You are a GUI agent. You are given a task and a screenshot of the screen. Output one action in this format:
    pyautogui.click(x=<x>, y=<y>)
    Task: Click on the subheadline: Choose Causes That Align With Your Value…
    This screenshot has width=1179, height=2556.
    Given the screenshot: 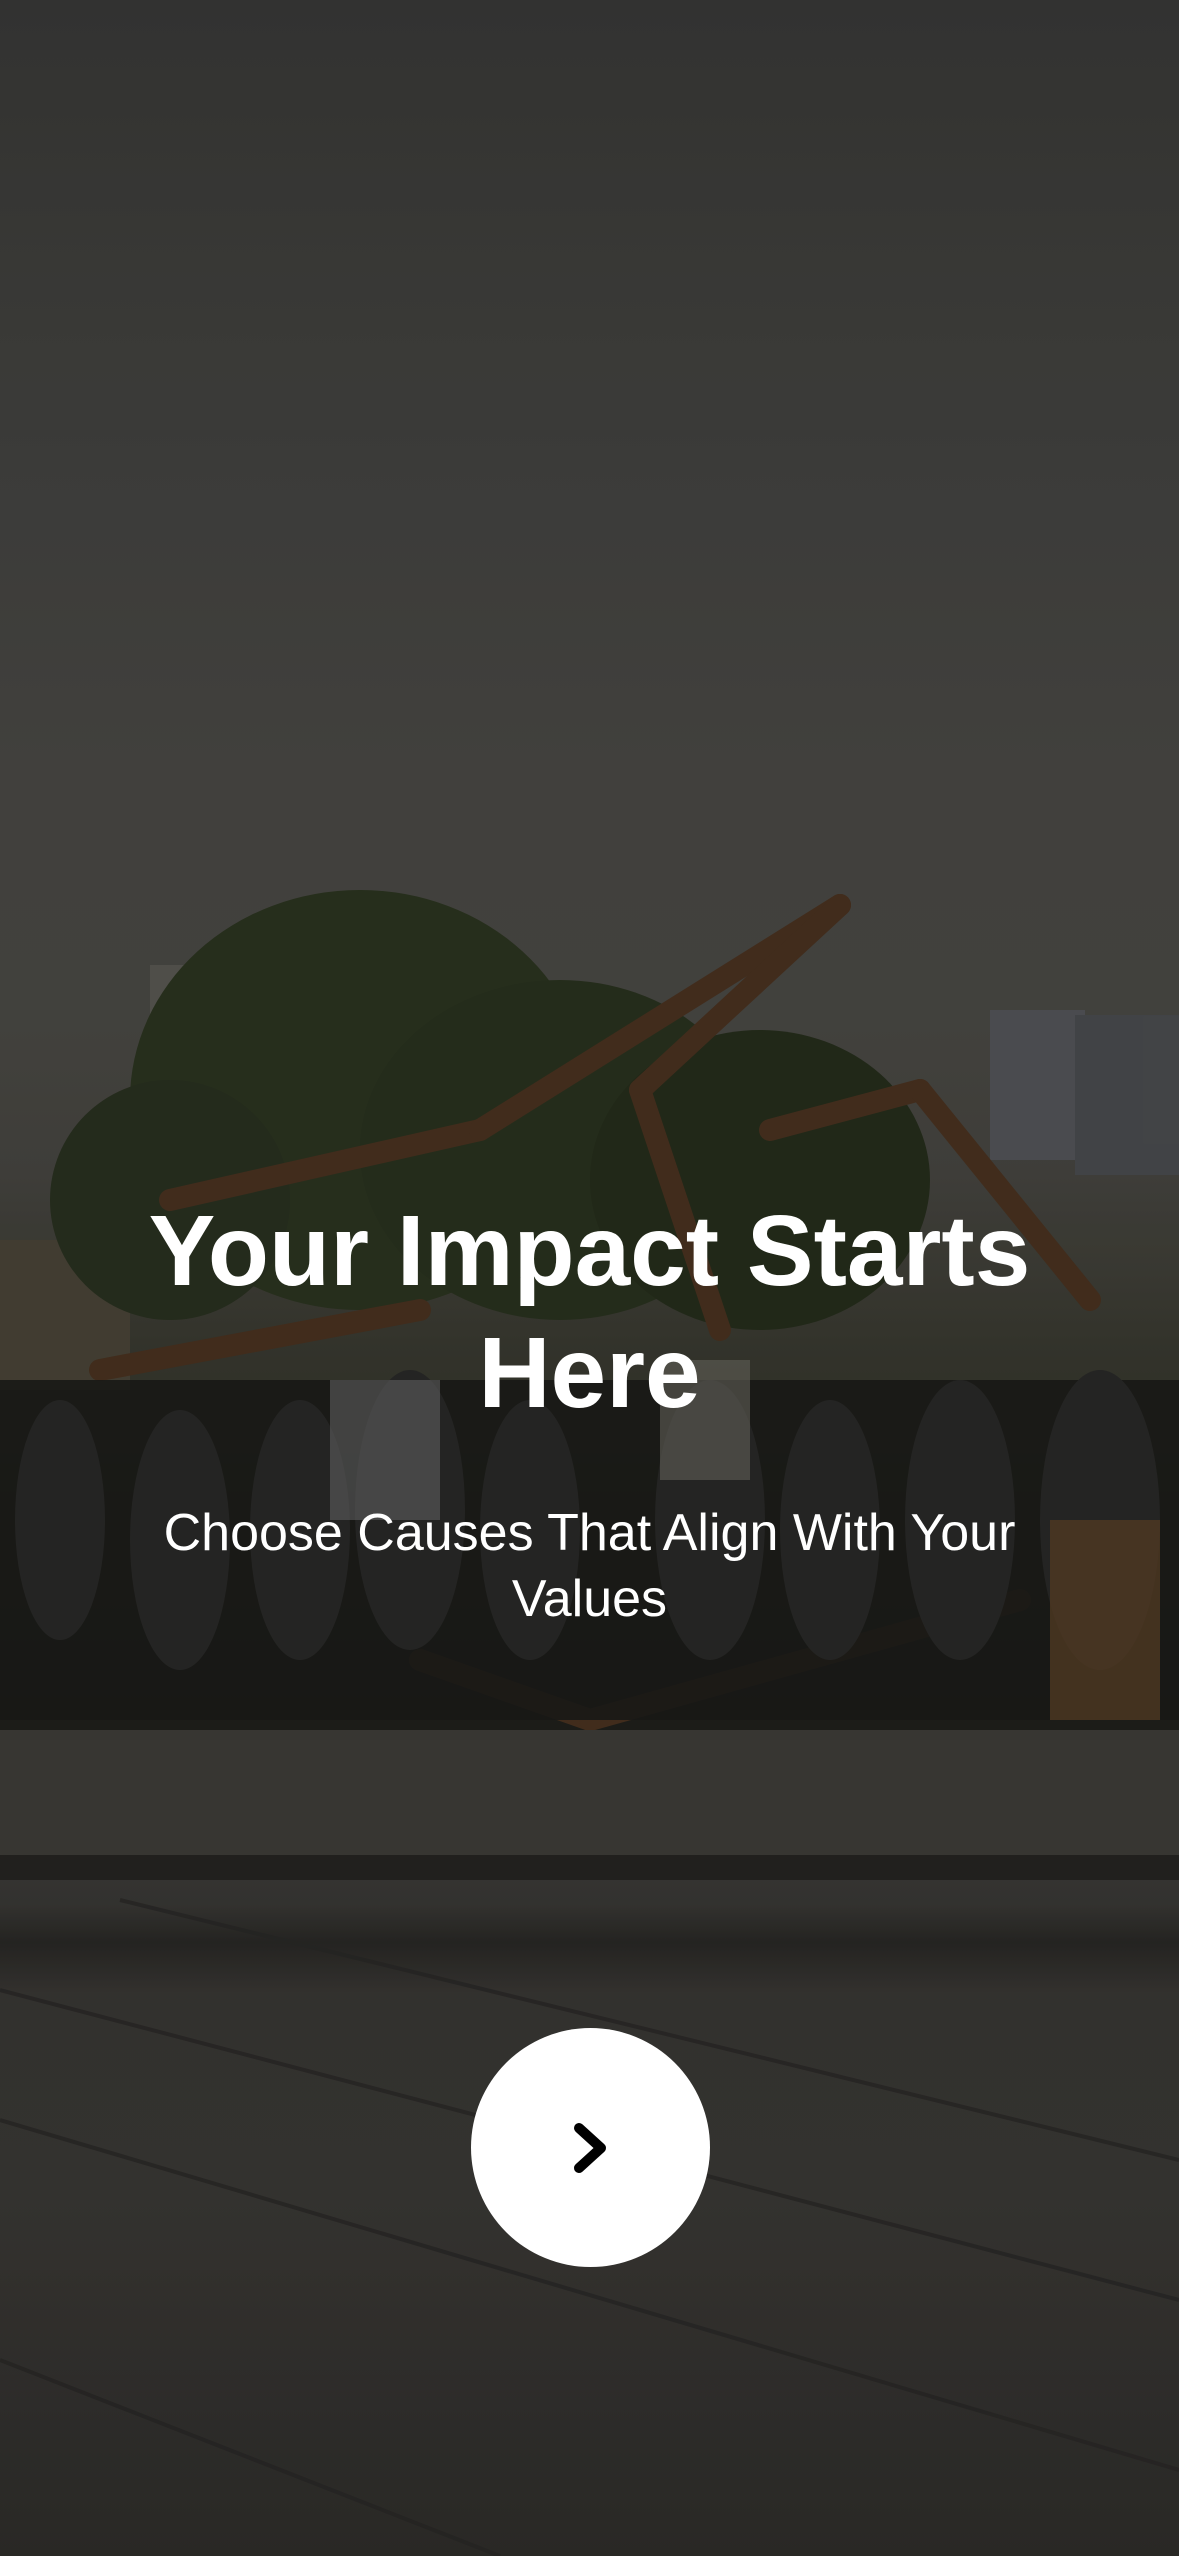 What is the action you would take?
    pyautogui.click(x=589, y=1566)
    